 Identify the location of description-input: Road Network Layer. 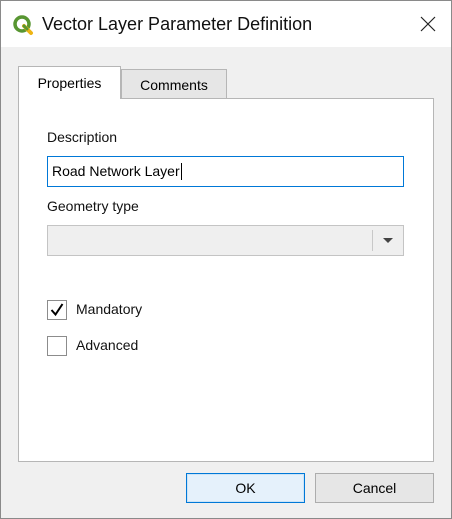
(225, 171).